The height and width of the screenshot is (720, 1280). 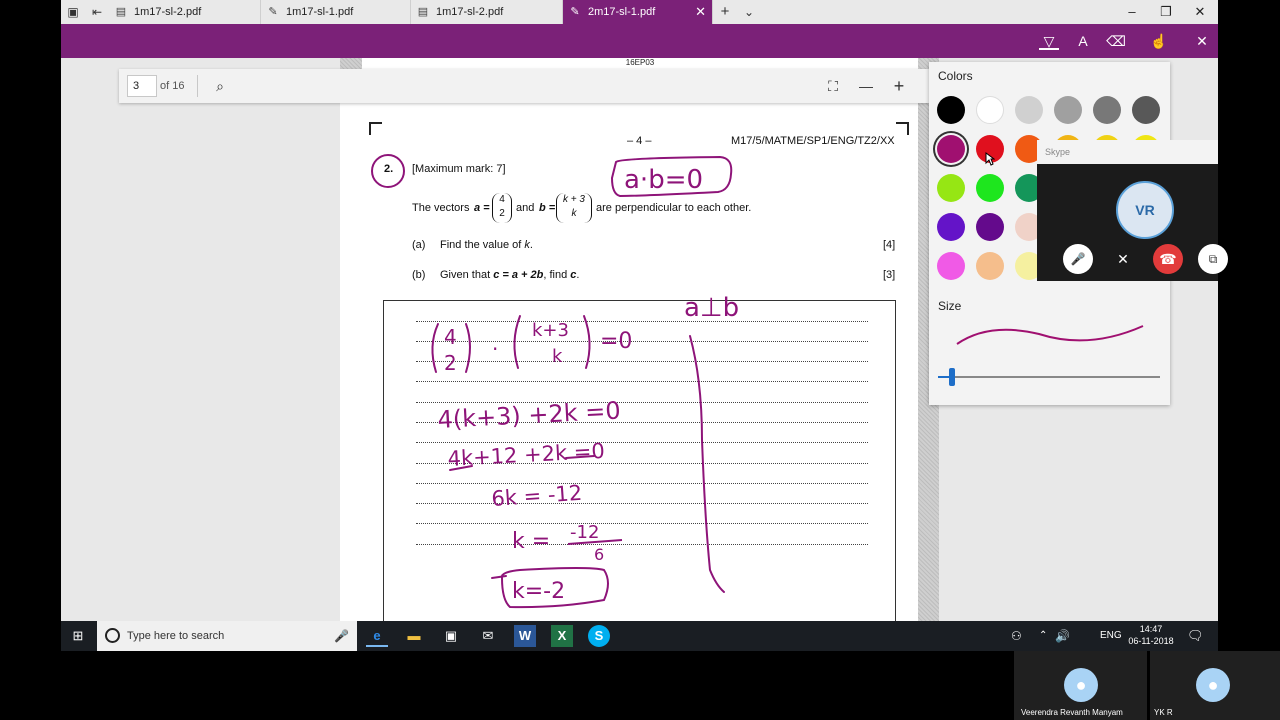 I want to click on clock-date: 06-11-2018, so click(x=1151, y=641).